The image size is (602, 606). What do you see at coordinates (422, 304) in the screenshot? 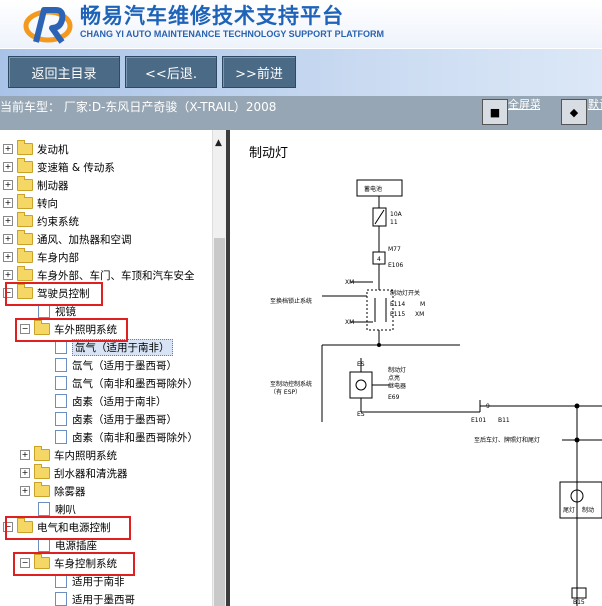
I see `m-label: M` at bounding box center [422, 304].